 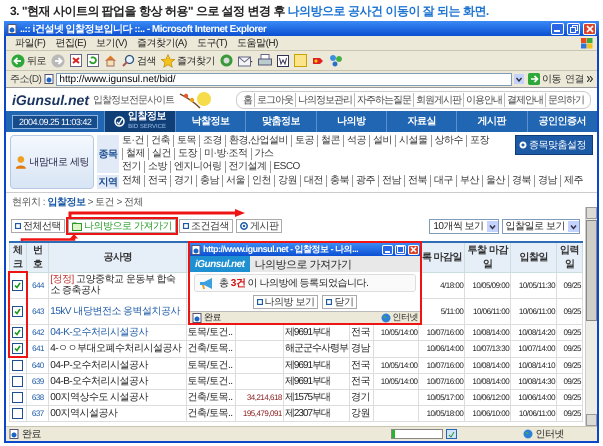 What do you see at coordinates (71, 43) in the screenshot?
I see `menu-item: 편집(E)` at bounding box center [71, 43].